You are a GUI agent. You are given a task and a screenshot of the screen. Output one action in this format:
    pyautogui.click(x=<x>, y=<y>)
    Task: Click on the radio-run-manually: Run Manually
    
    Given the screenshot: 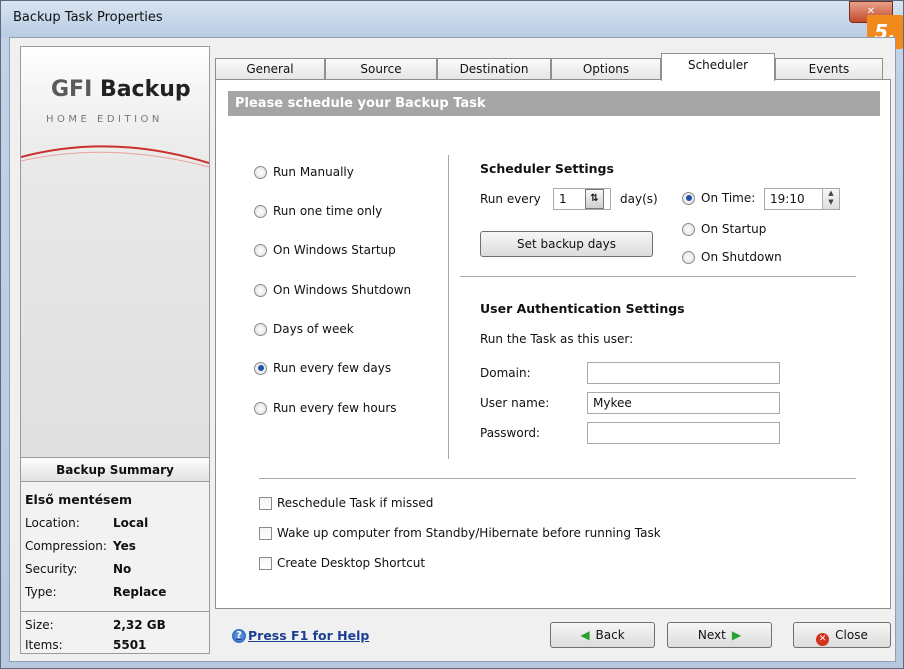 What is the action you would take?
    pyautogui.click(x=304, y=172)
    